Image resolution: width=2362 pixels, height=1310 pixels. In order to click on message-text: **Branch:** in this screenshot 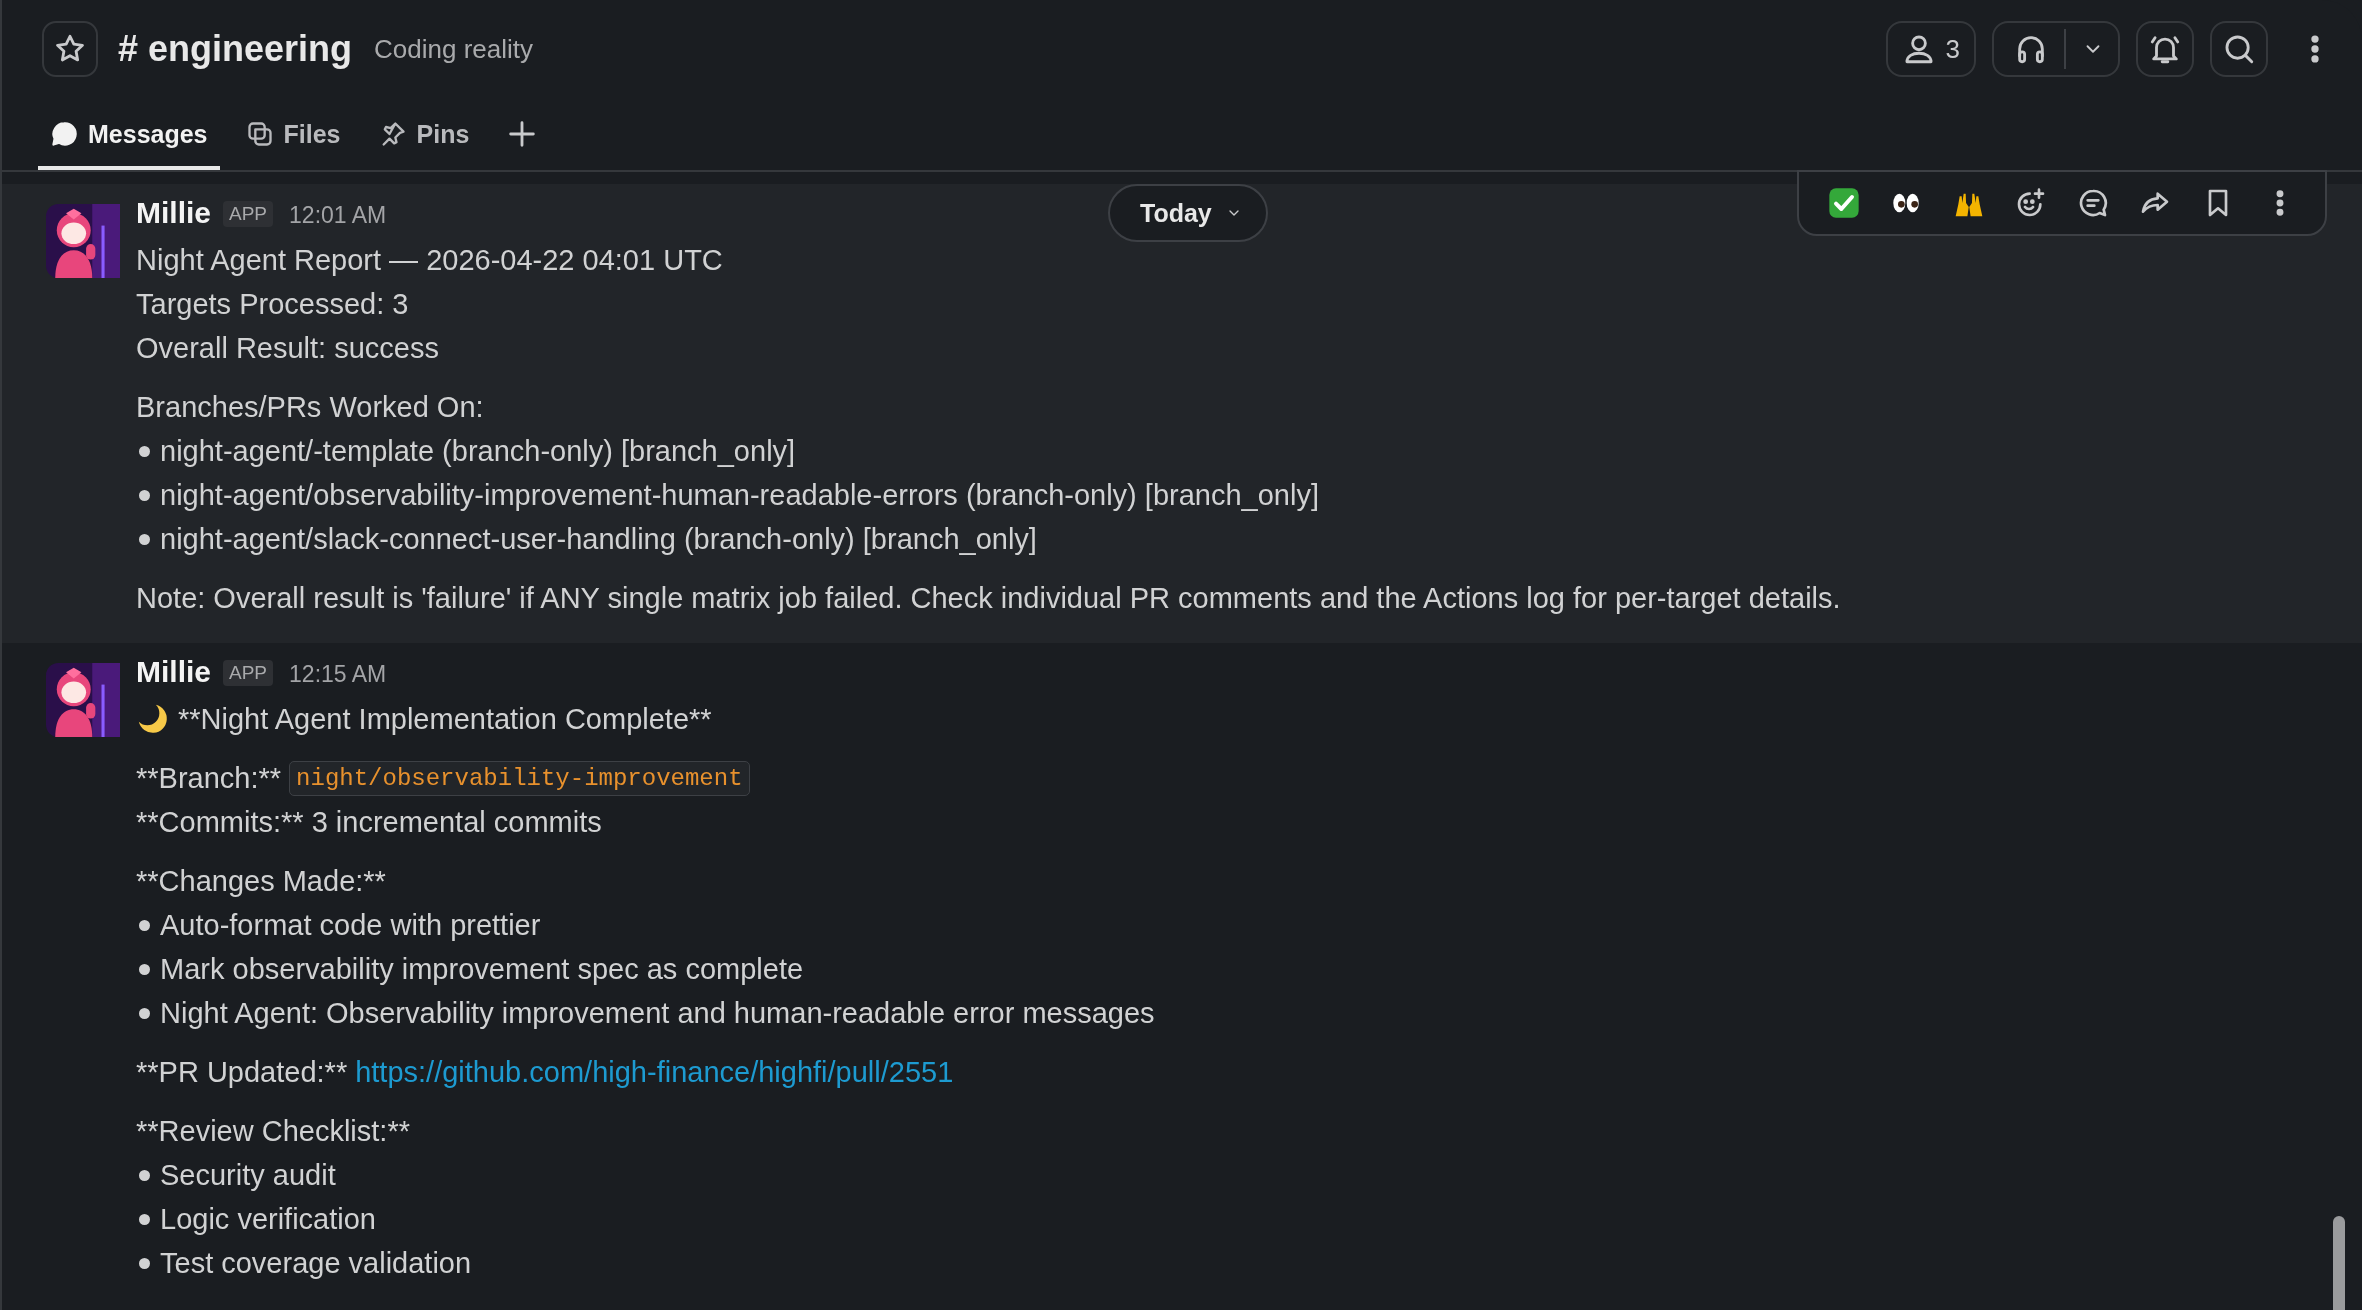, I will do `click(209, 778)`.